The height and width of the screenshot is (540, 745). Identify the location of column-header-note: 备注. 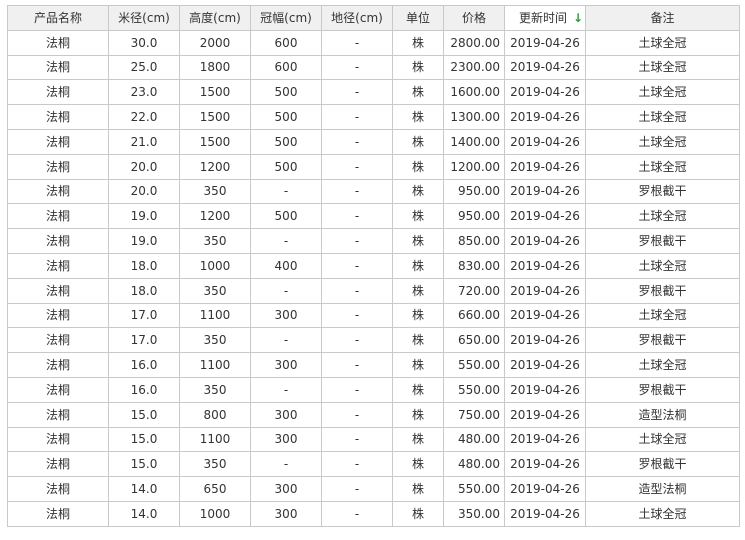
(662, 18).